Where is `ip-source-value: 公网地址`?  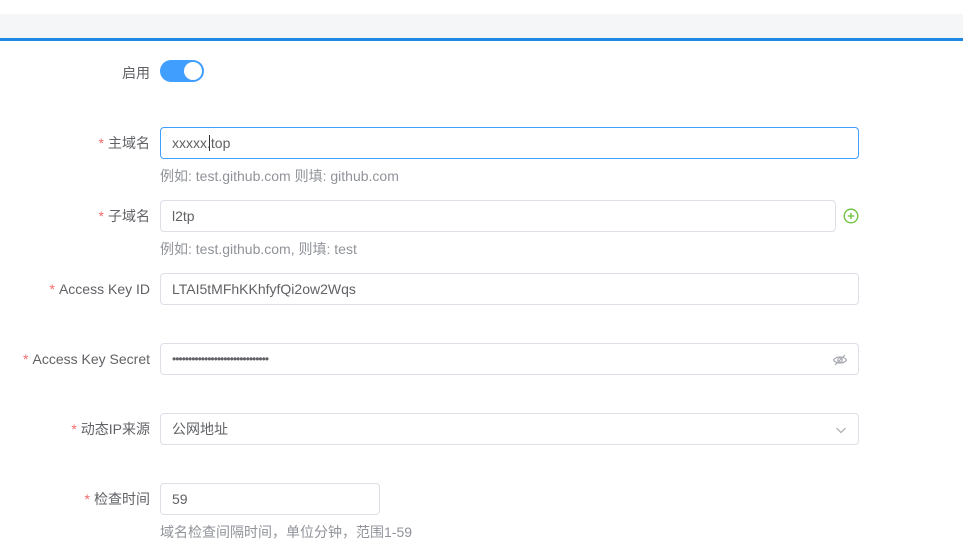 ip-source-value: 公网地址 is located at coordinates (200, 429).